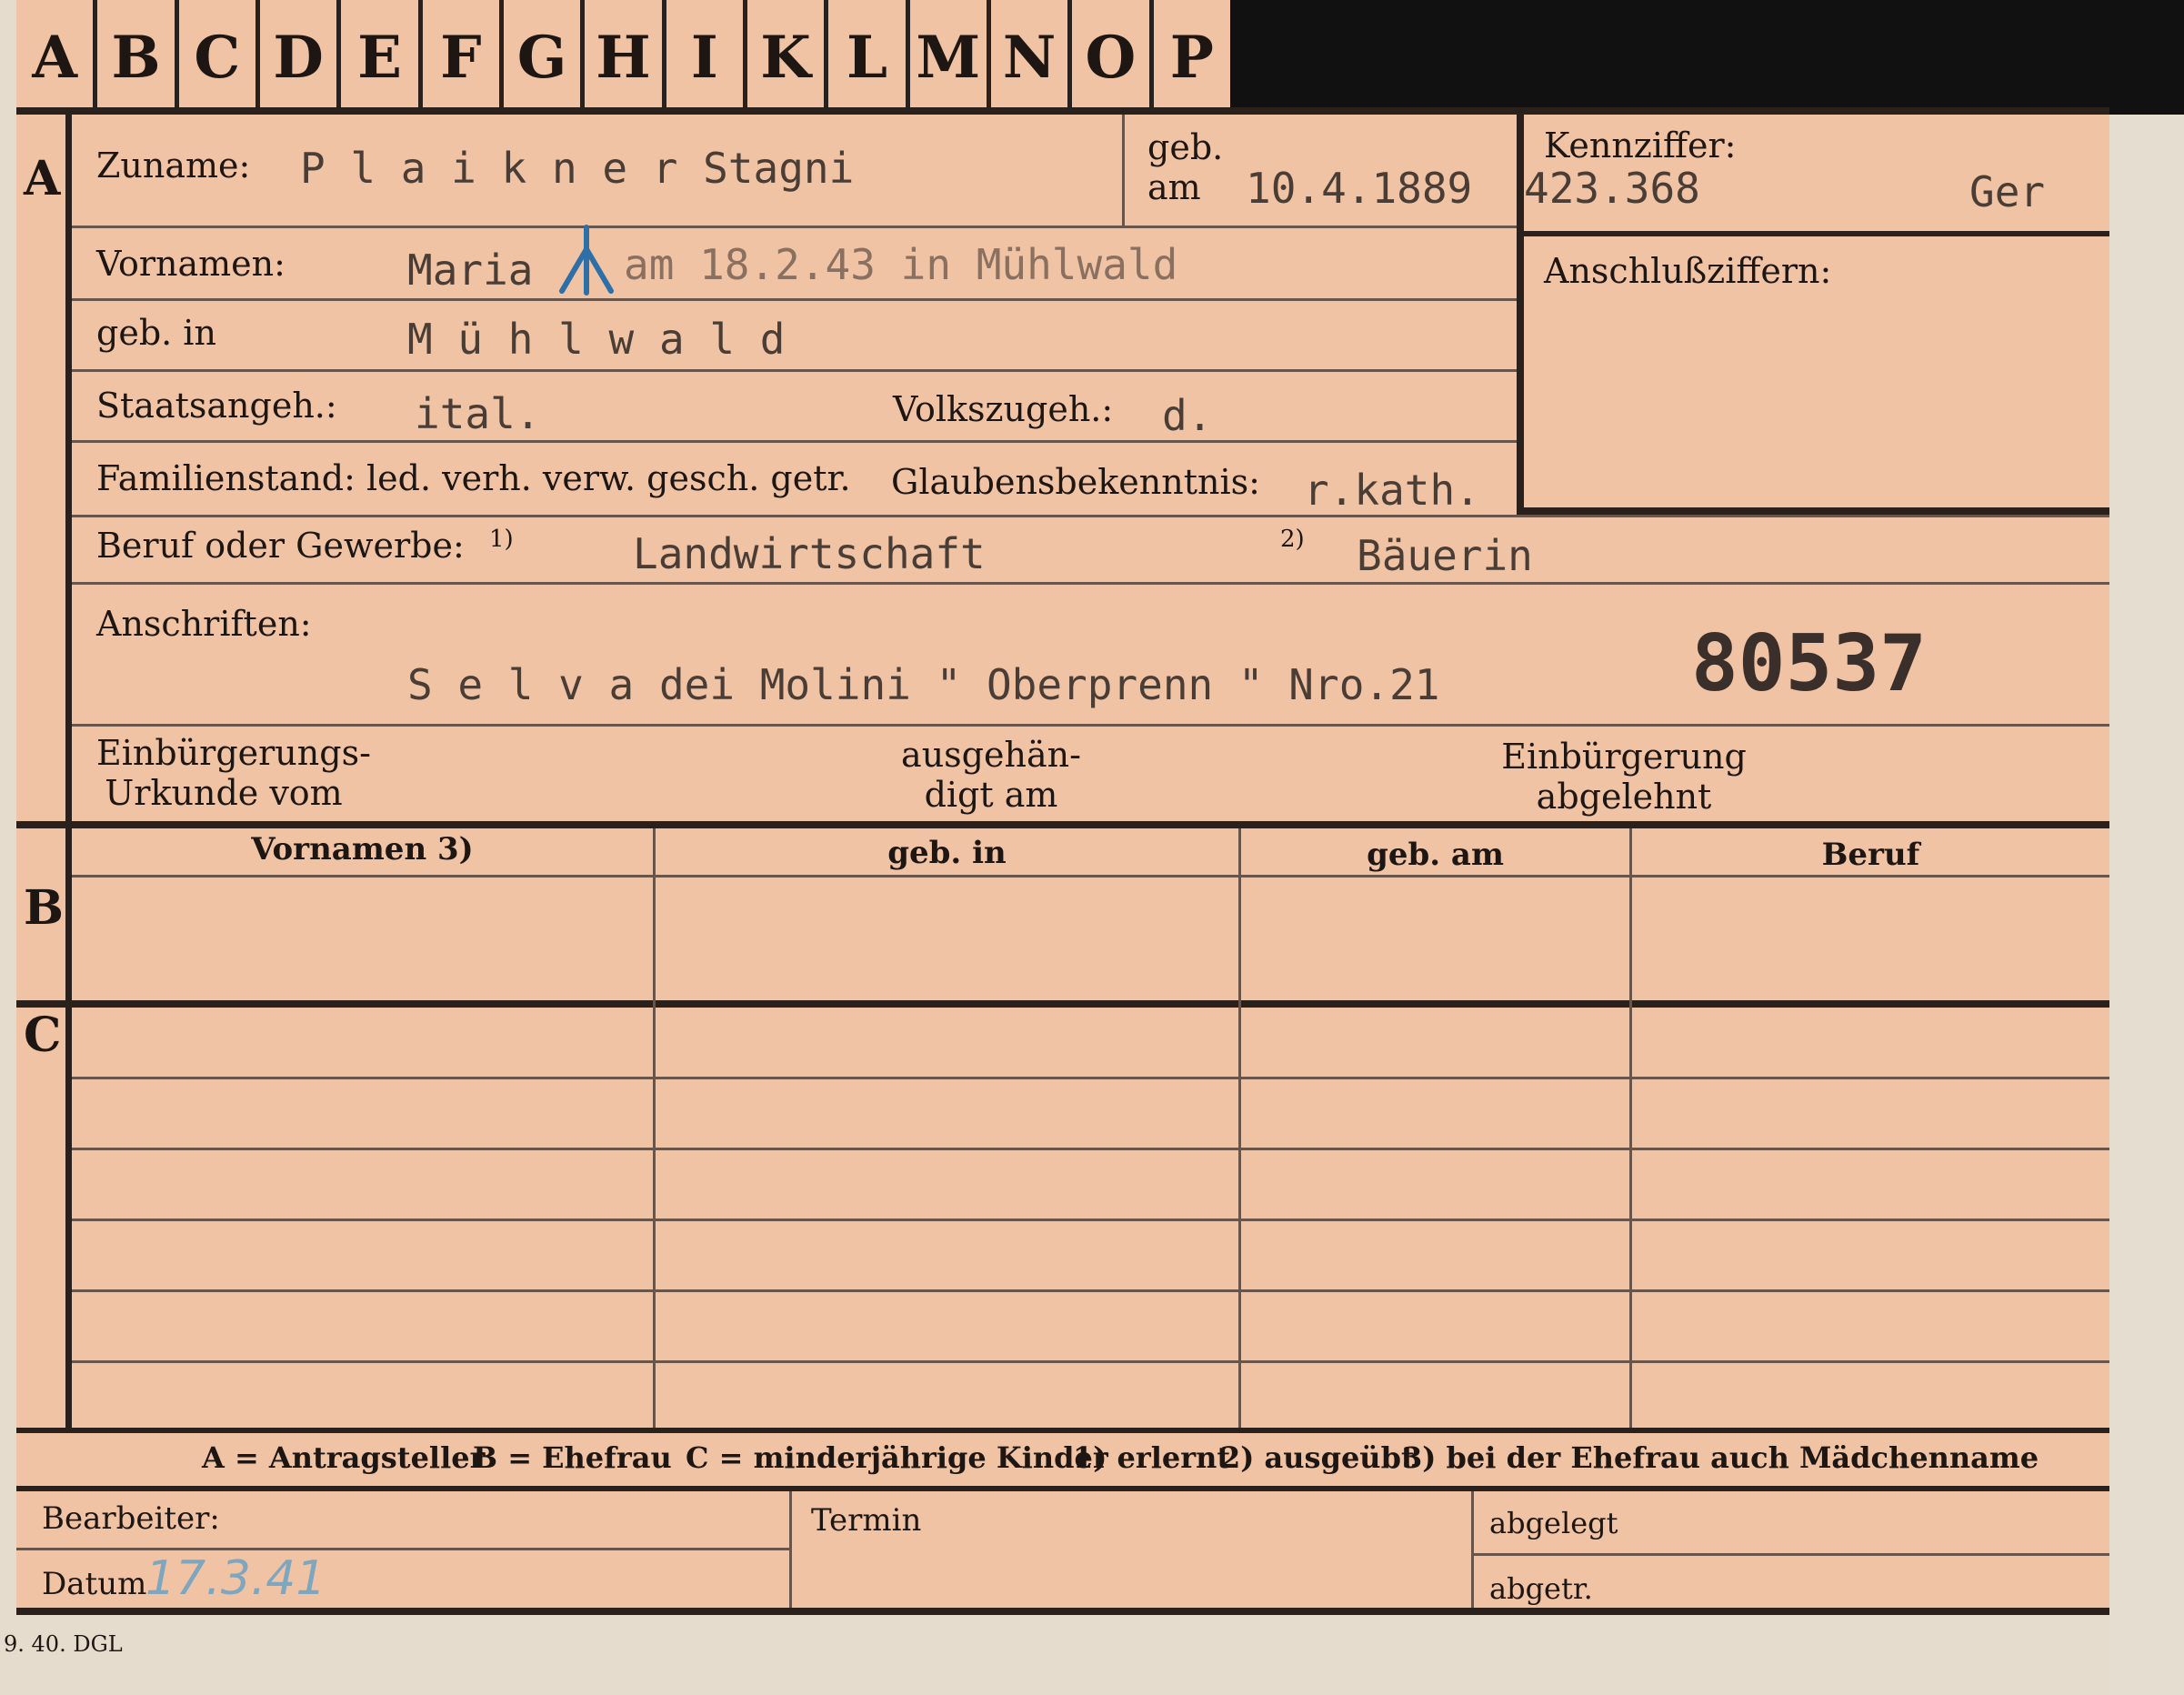 The height and width of the screenshot is (1695, 2184). I want to click on section-column-rule, so click(68, 774).